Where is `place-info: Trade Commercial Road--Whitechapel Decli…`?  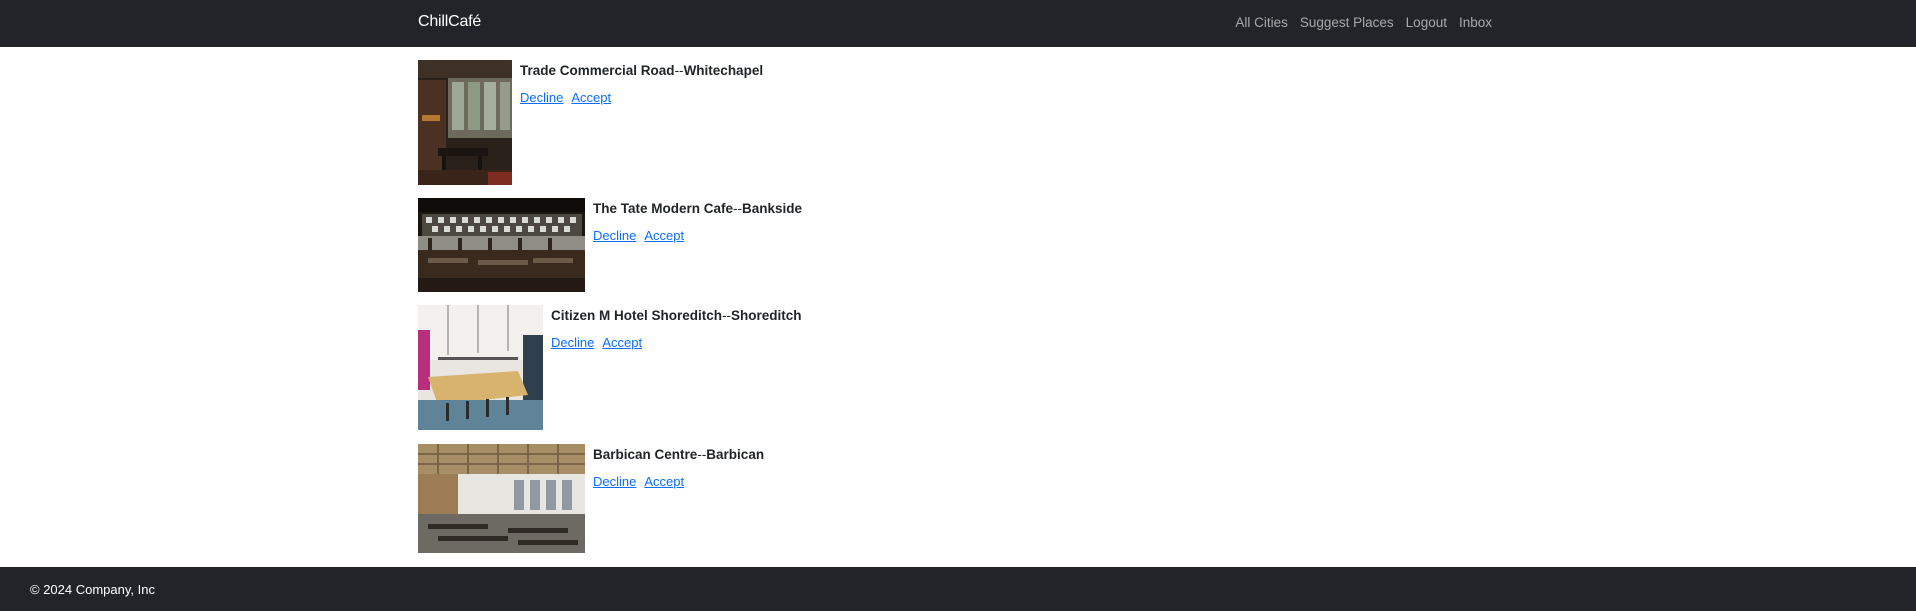
place-info: Trade Commercial Road--Whitechapel Decli… is located at coordinates (641, 122).